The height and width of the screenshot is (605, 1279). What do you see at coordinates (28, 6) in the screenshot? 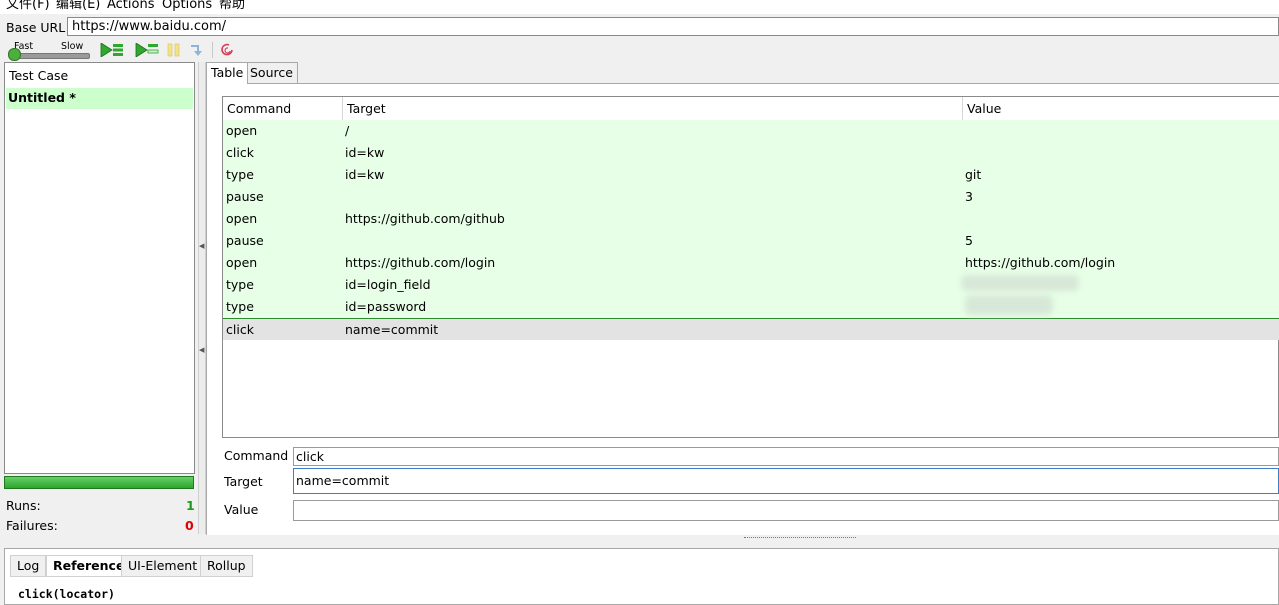
I see `menu-file: 文件(F)` at bounding box center [28, 6].